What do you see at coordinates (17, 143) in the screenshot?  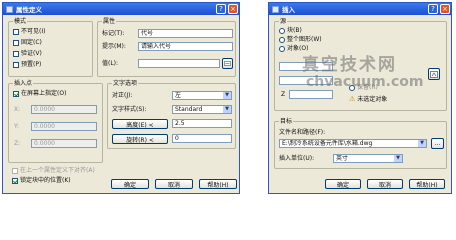 I see `z-label: Z:` at bounding box center [17, 143].